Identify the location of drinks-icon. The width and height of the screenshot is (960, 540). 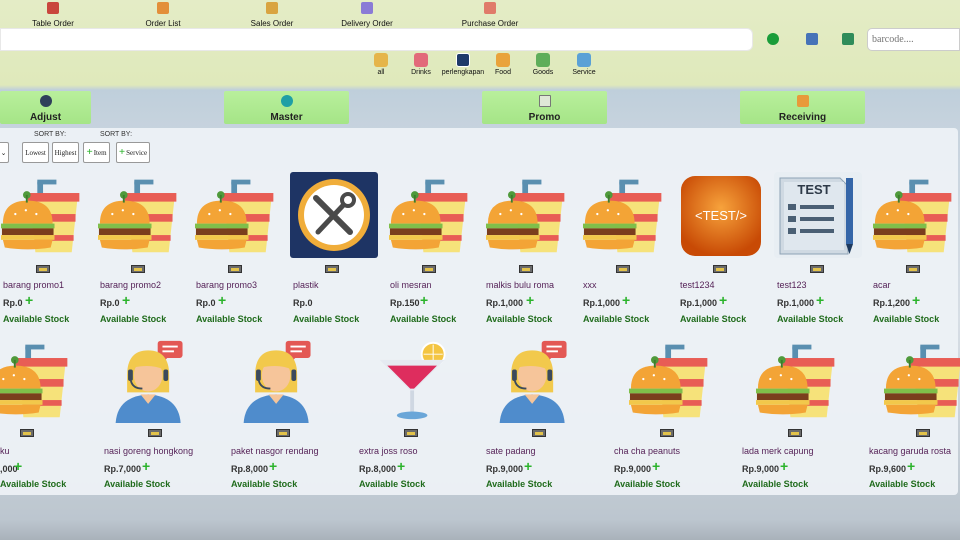
(421, 60).